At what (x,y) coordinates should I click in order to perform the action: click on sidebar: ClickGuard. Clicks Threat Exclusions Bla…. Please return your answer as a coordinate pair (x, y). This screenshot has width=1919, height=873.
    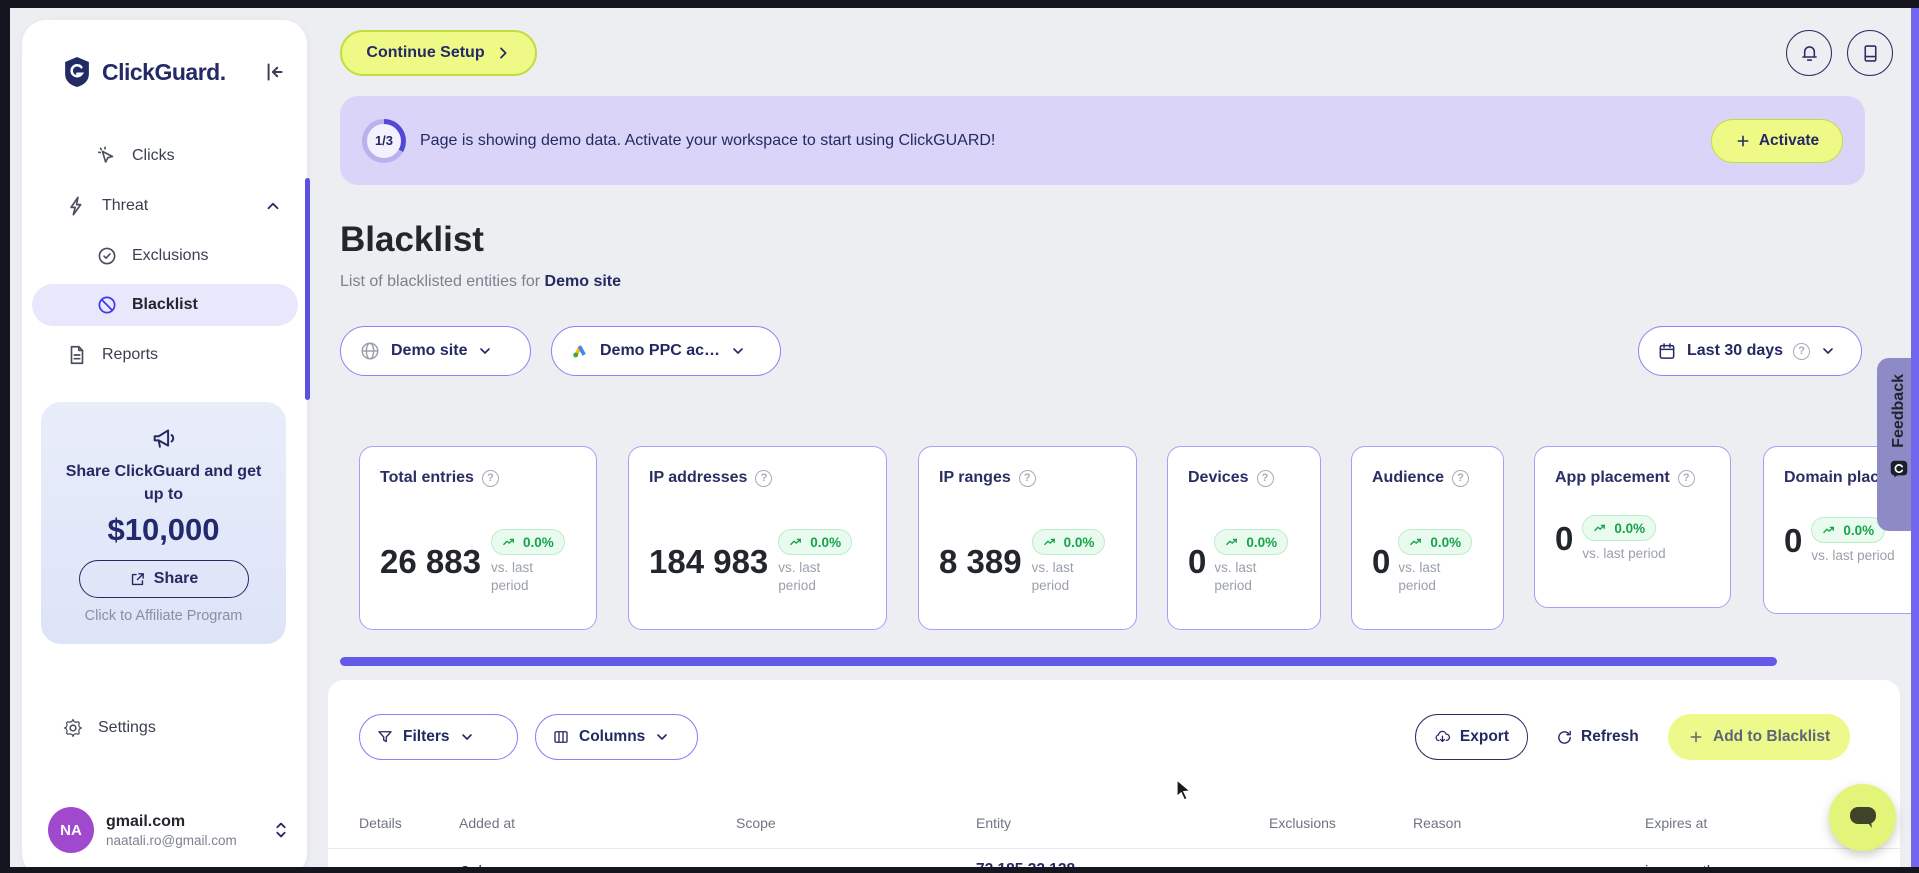
    Looking at the image, I should click on (166, 446).